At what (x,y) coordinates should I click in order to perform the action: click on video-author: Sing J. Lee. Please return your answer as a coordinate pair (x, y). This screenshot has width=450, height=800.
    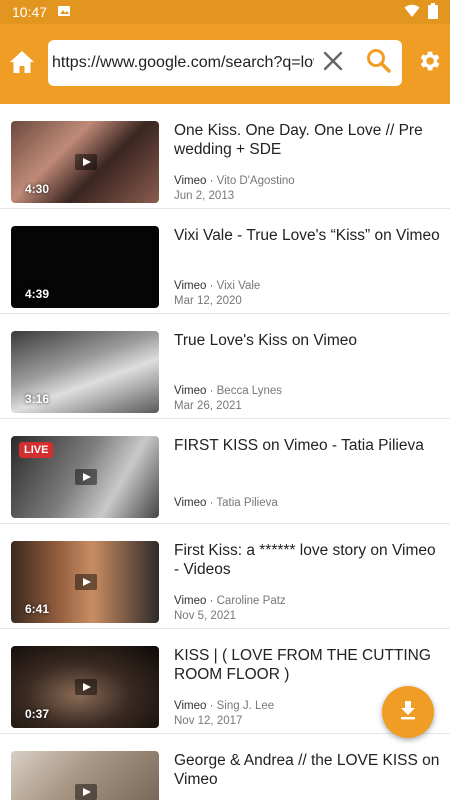
    Looking at the image, I should click on (245, 706).